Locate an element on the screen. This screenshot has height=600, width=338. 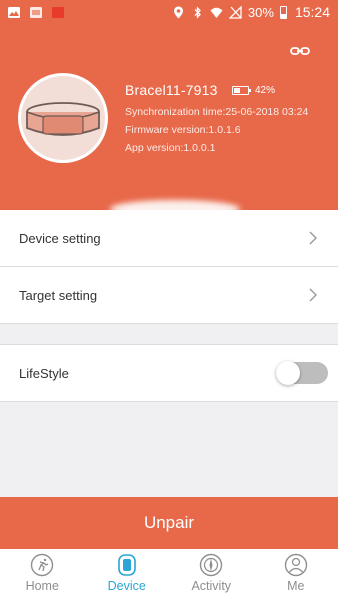
device-band-icon is located at coordinates (126, 565).